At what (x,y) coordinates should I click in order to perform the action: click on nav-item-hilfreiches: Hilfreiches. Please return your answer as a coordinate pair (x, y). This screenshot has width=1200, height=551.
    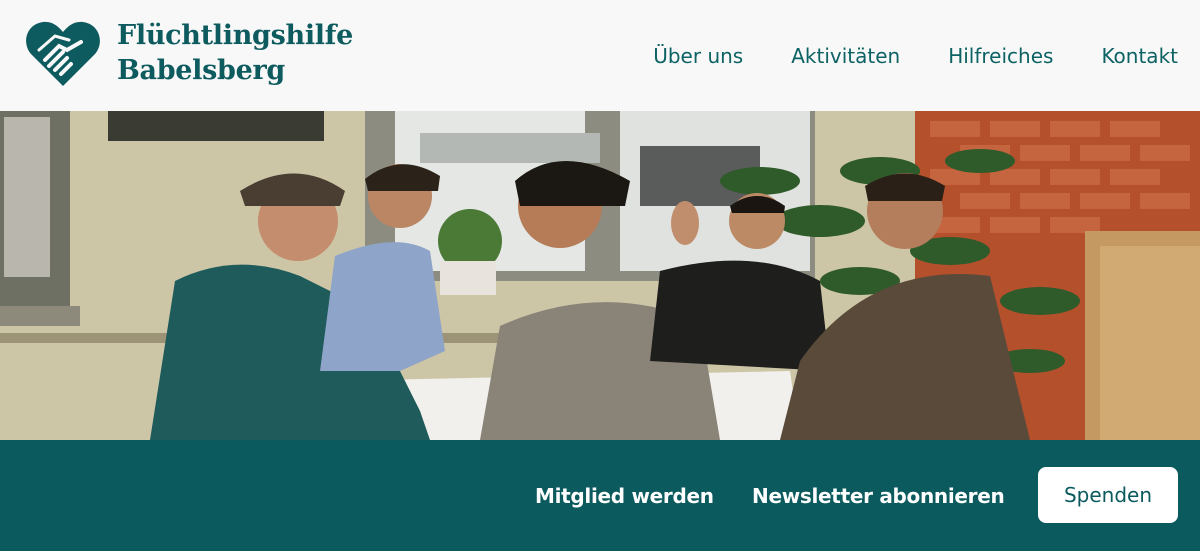
    Looking at the image, I should click on (1000, 56).